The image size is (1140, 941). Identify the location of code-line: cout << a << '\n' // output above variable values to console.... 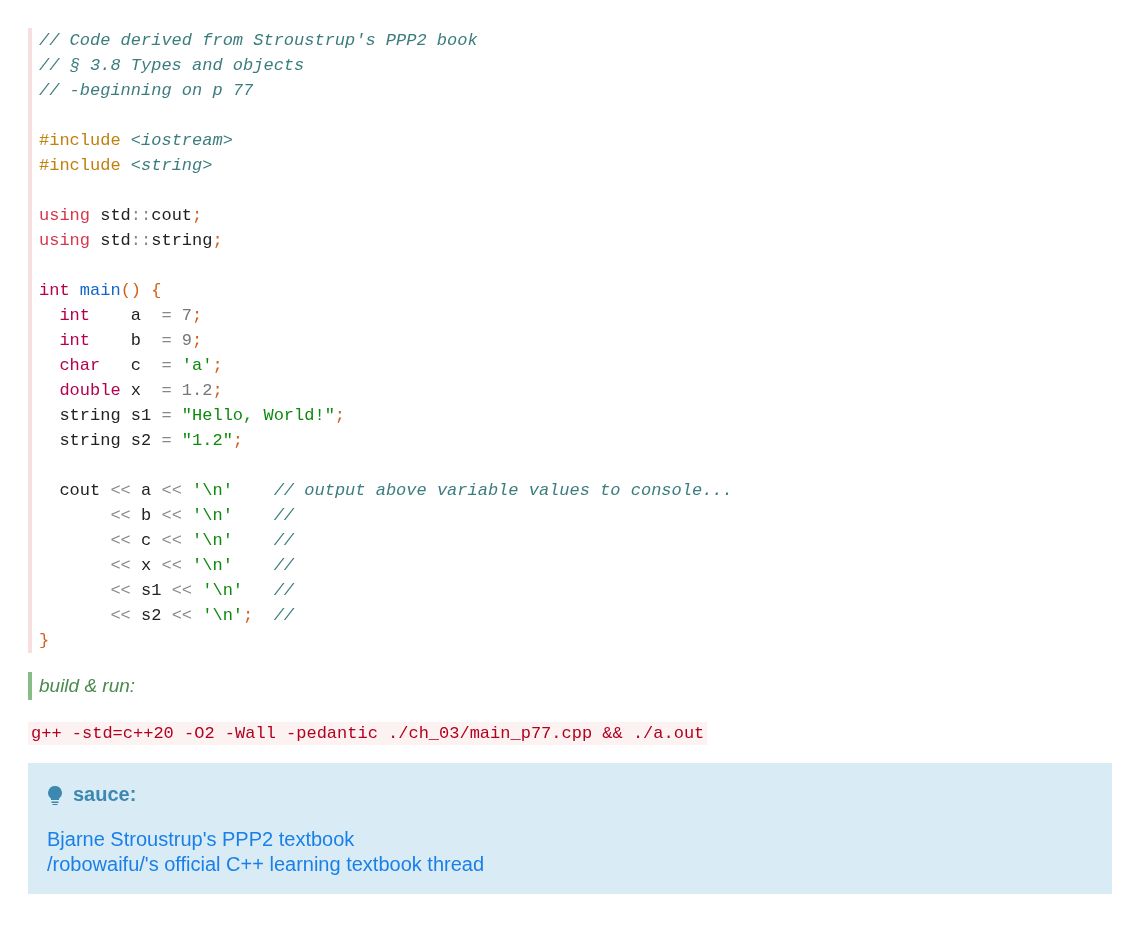
(395, 491).